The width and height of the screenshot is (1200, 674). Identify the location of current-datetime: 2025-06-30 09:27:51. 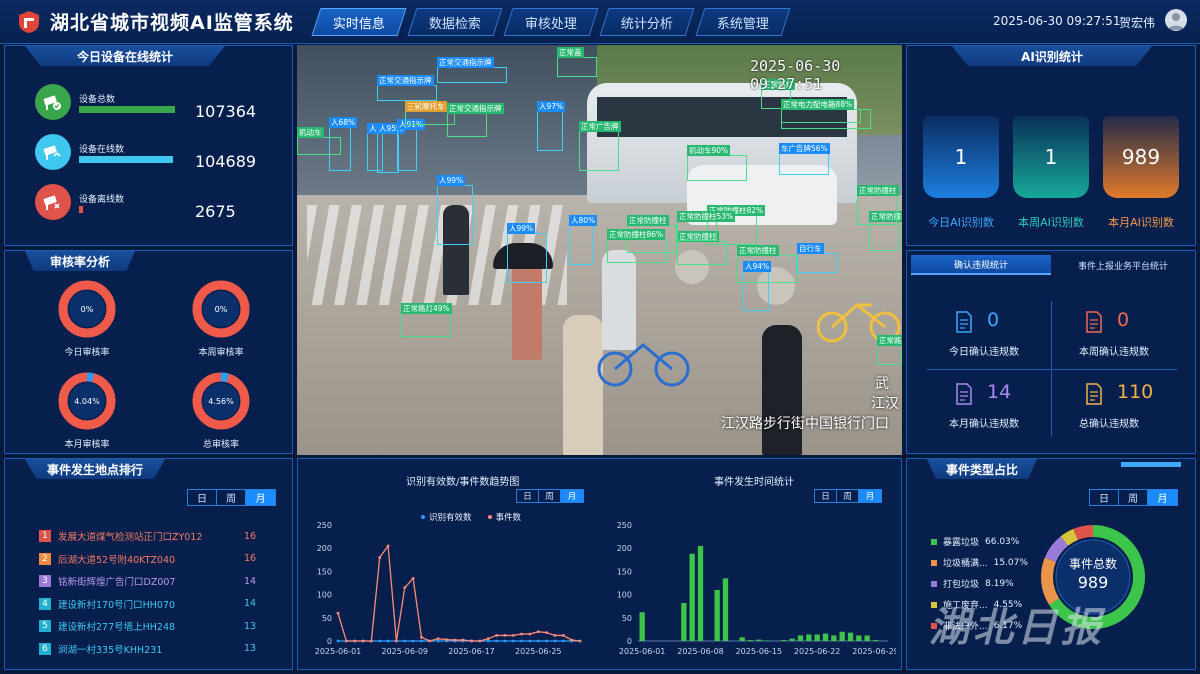
(1057, 21).